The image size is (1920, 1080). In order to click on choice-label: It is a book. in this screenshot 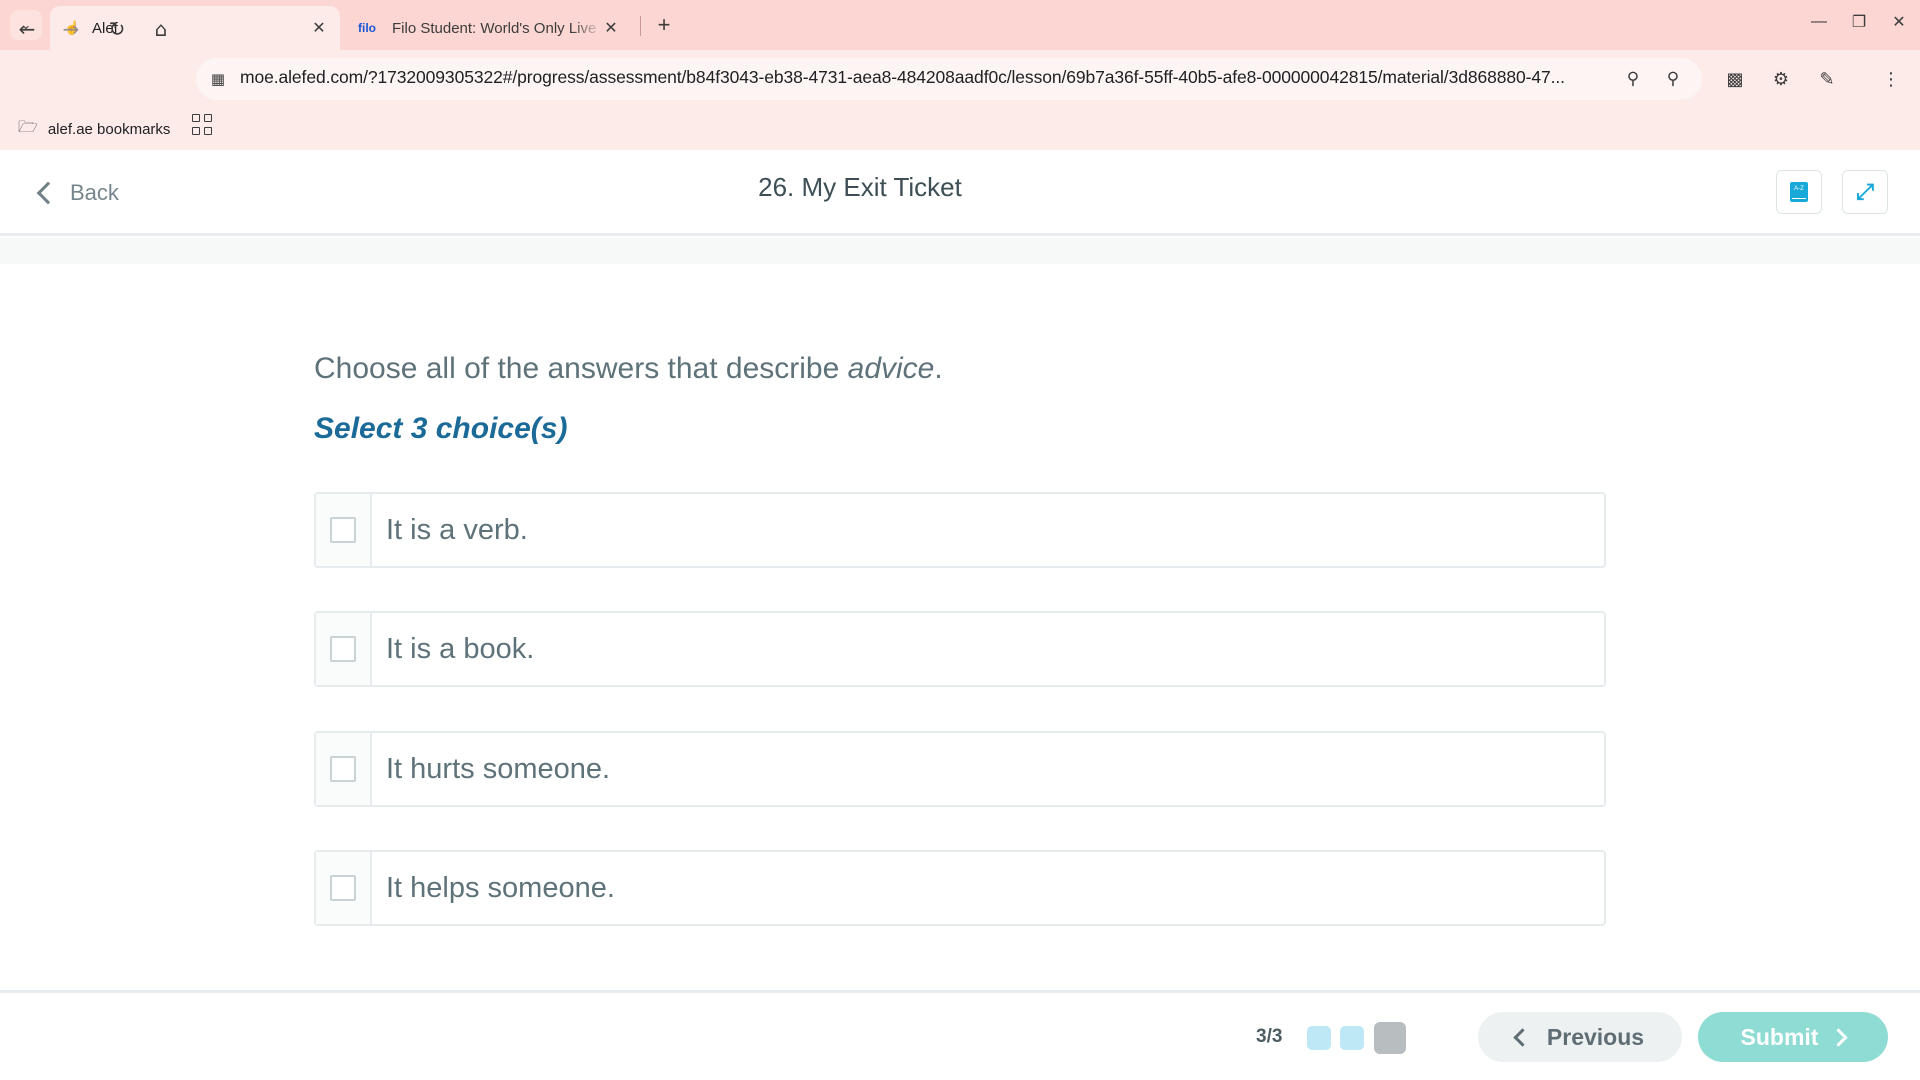, I will do `click(988, 649)`.